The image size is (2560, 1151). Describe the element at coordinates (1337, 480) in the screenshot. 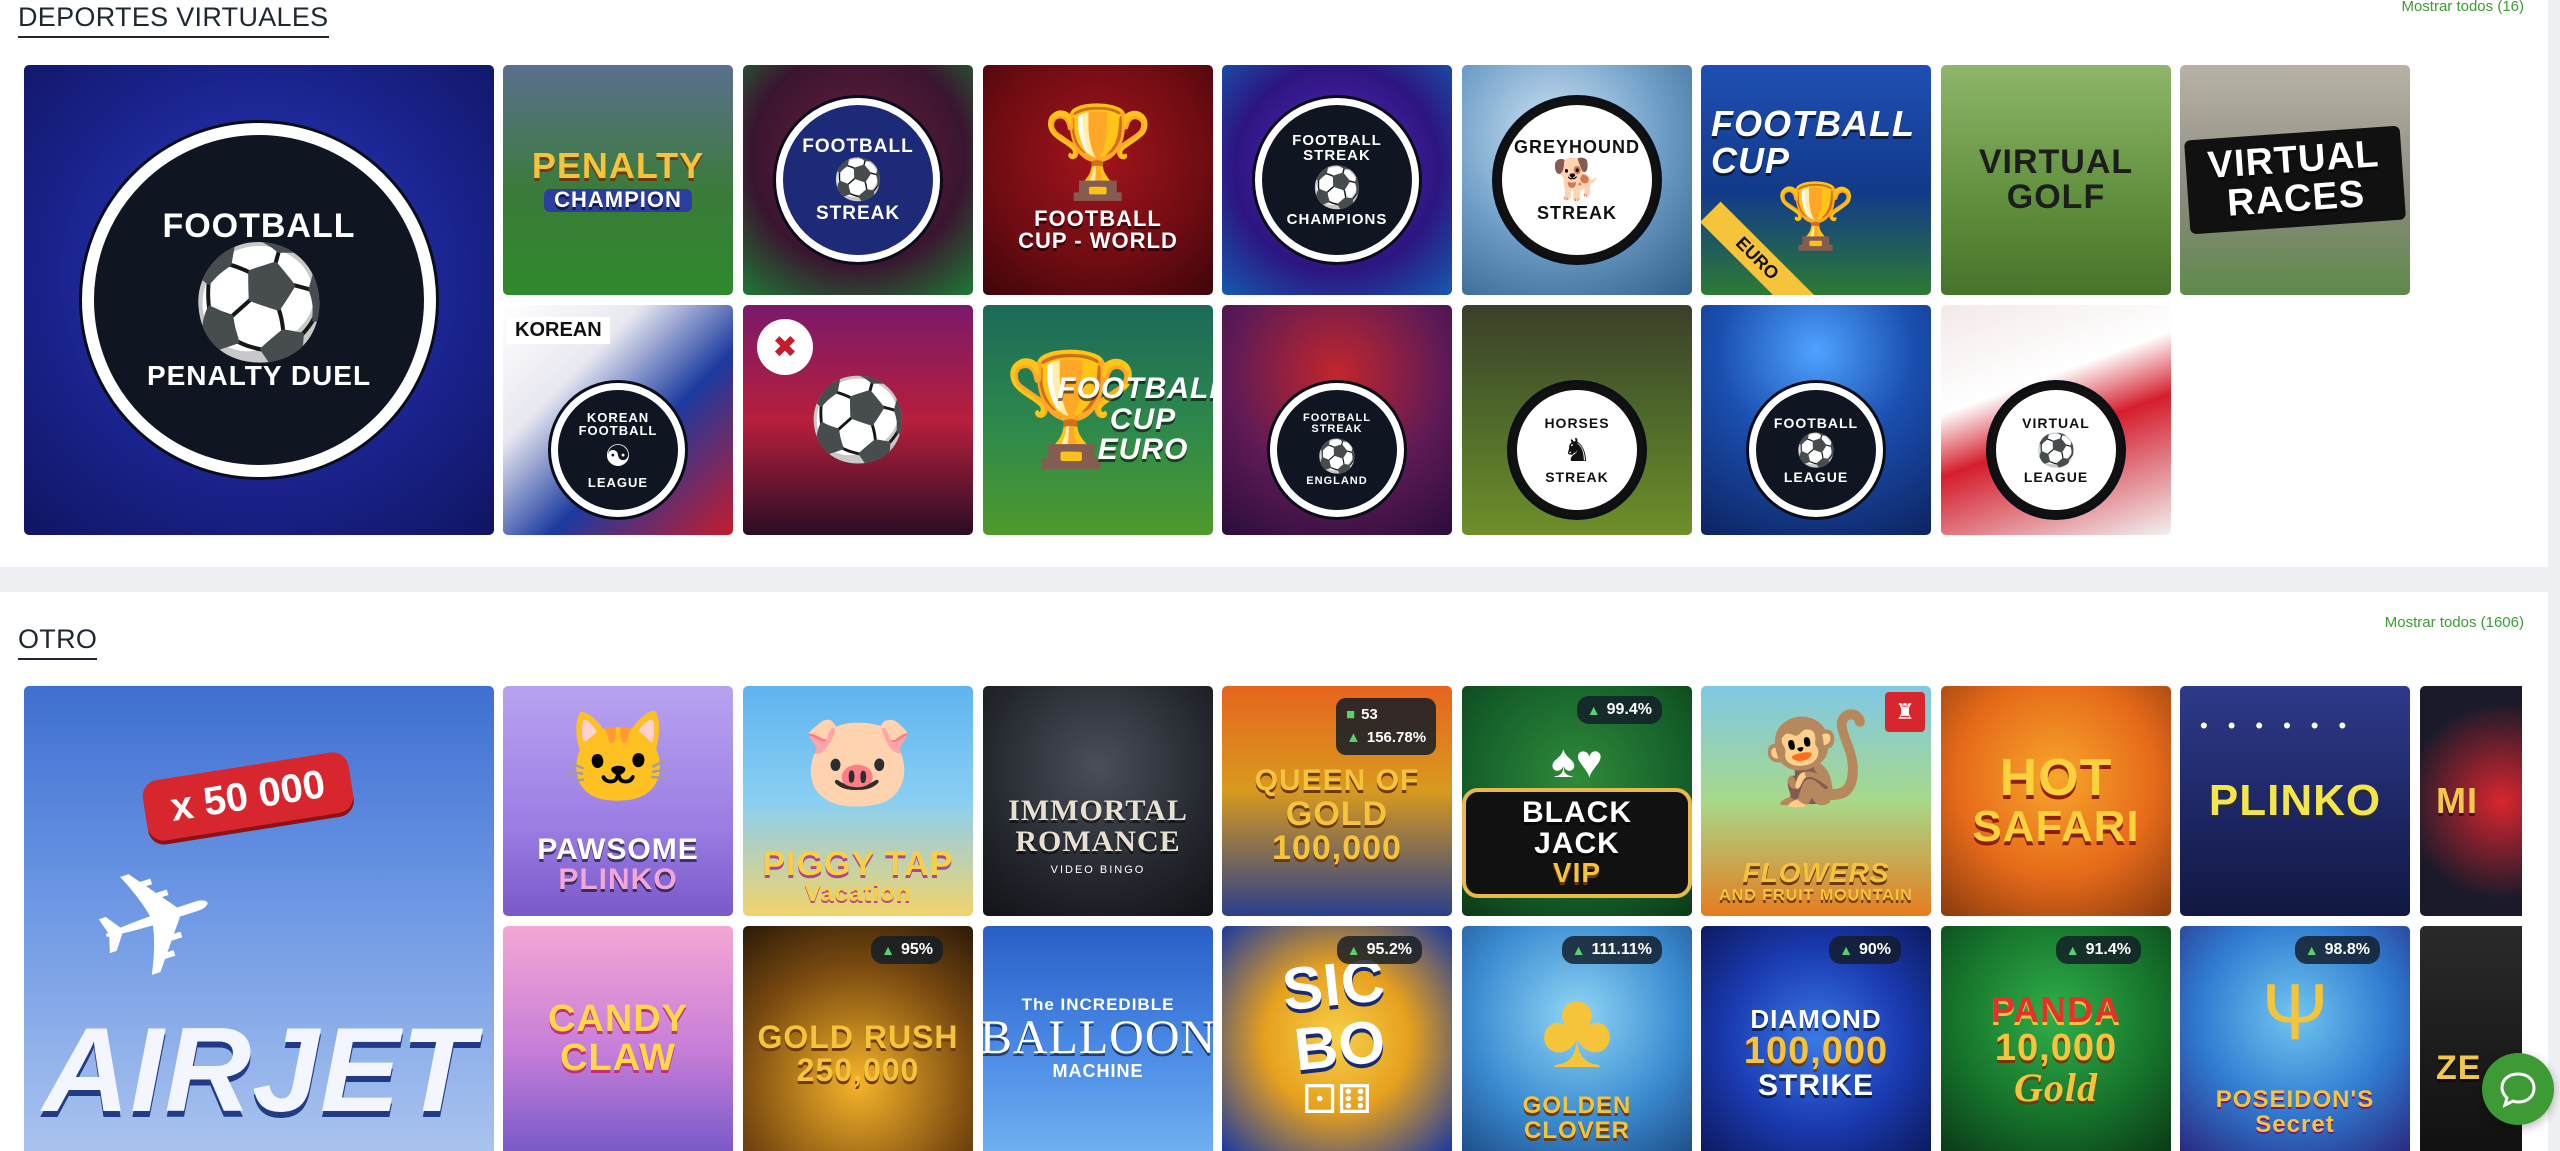

I see `game-subtitle: ENGLAND` at that location.